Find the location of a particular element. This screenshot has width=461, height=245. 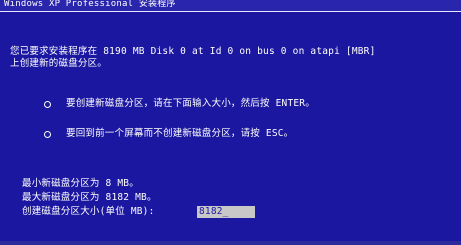

intro-line-2: 上创建新的磁盘分区。 is located at coordinates (59, 63).